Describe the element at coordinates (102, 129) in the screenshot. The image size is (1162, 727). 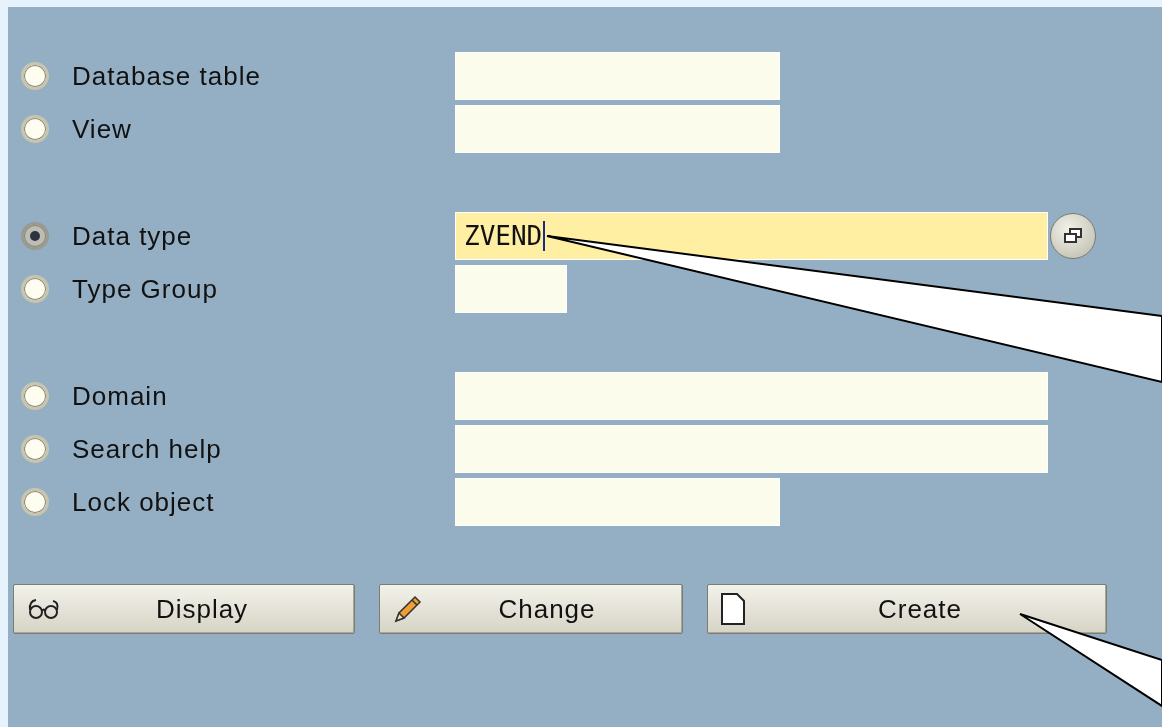
I see `field-label: View` at that location.